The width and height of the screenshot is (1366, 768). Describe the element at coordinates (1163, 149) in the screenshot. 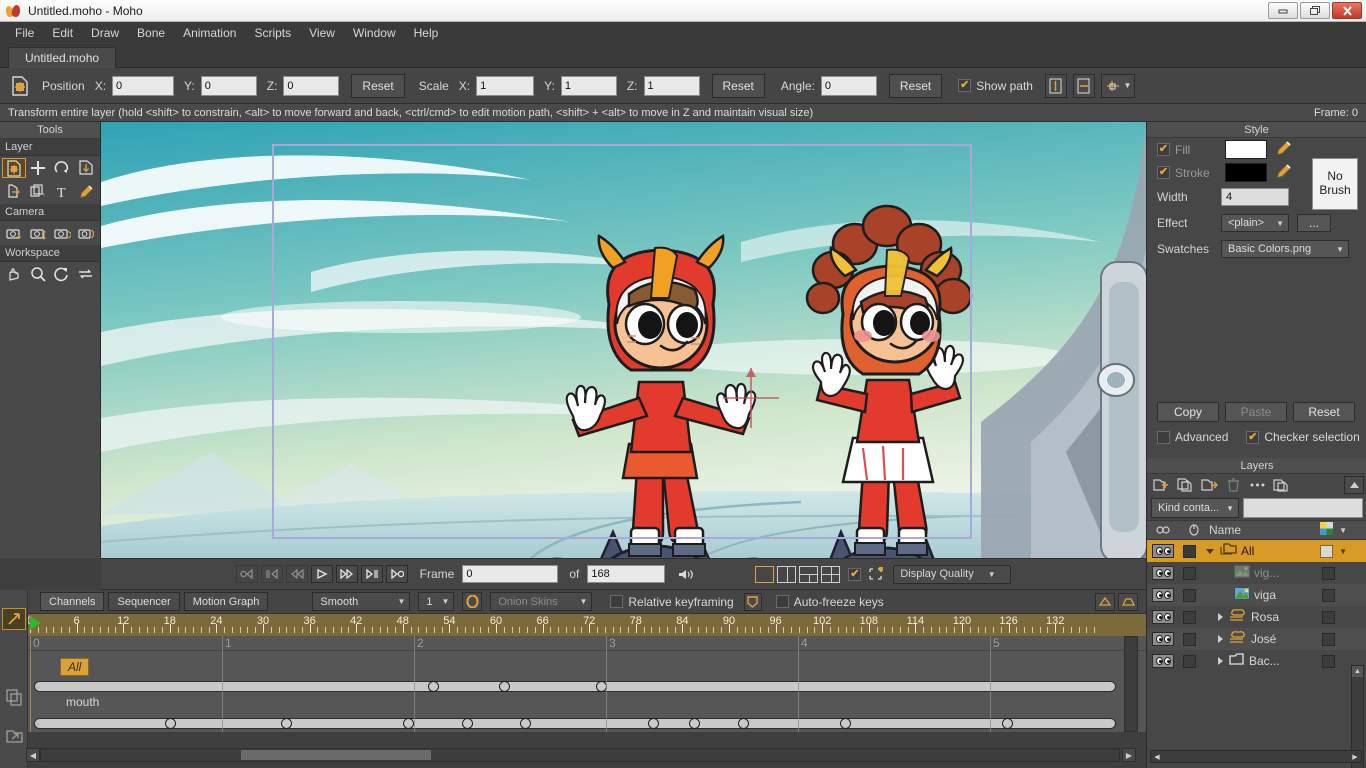

I see `fill-checkbox: ✔` at that location.